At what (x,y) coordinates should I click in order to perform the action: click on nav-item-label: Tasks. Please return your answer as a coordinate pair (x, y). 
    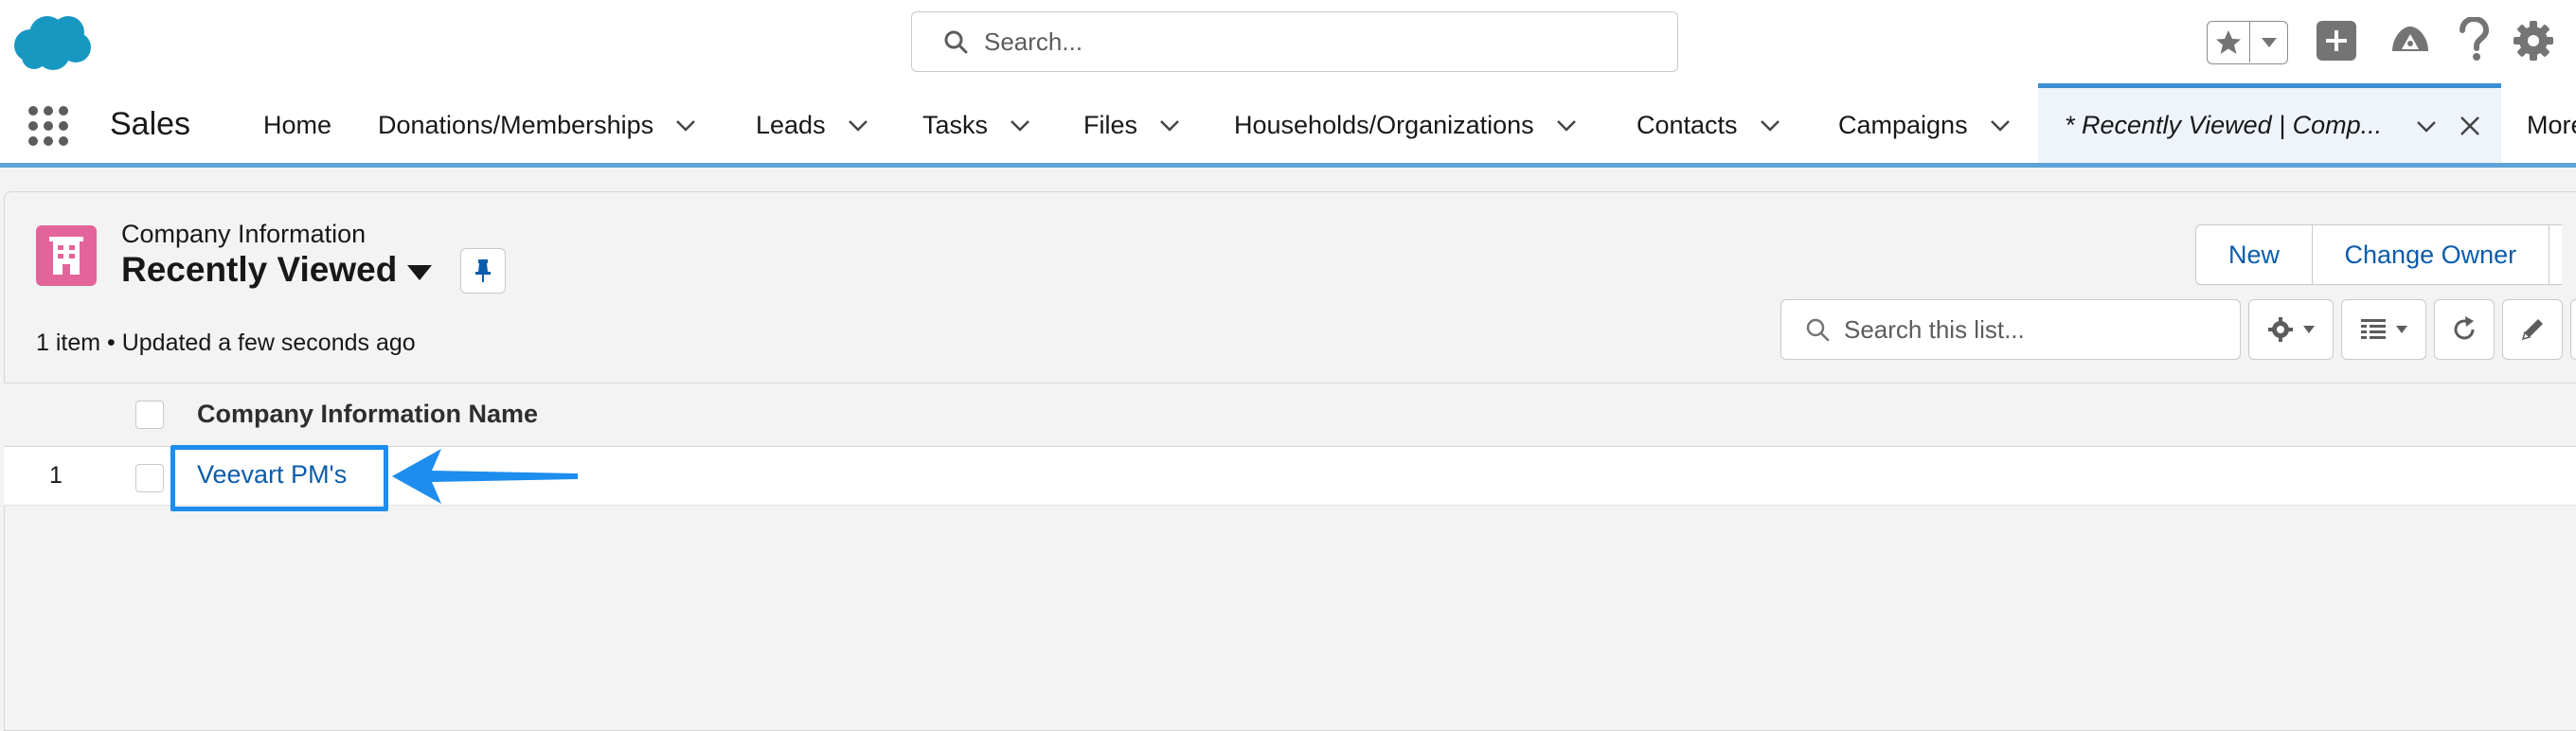
    Looking at the image, I should click on (955, 124).